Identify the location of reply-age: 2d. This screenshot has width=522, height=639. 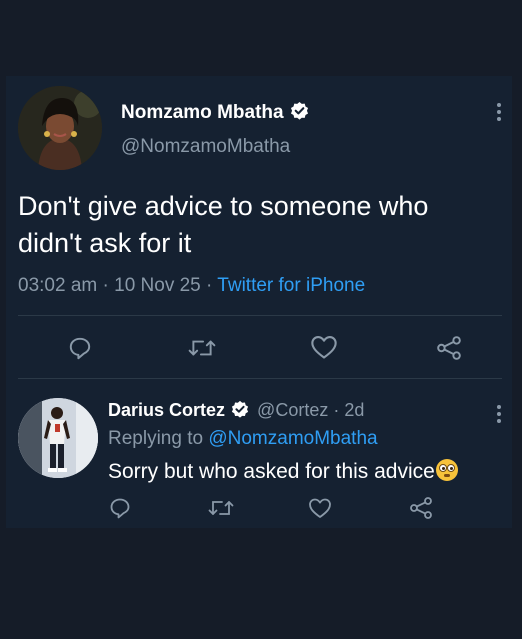
(354, 410).